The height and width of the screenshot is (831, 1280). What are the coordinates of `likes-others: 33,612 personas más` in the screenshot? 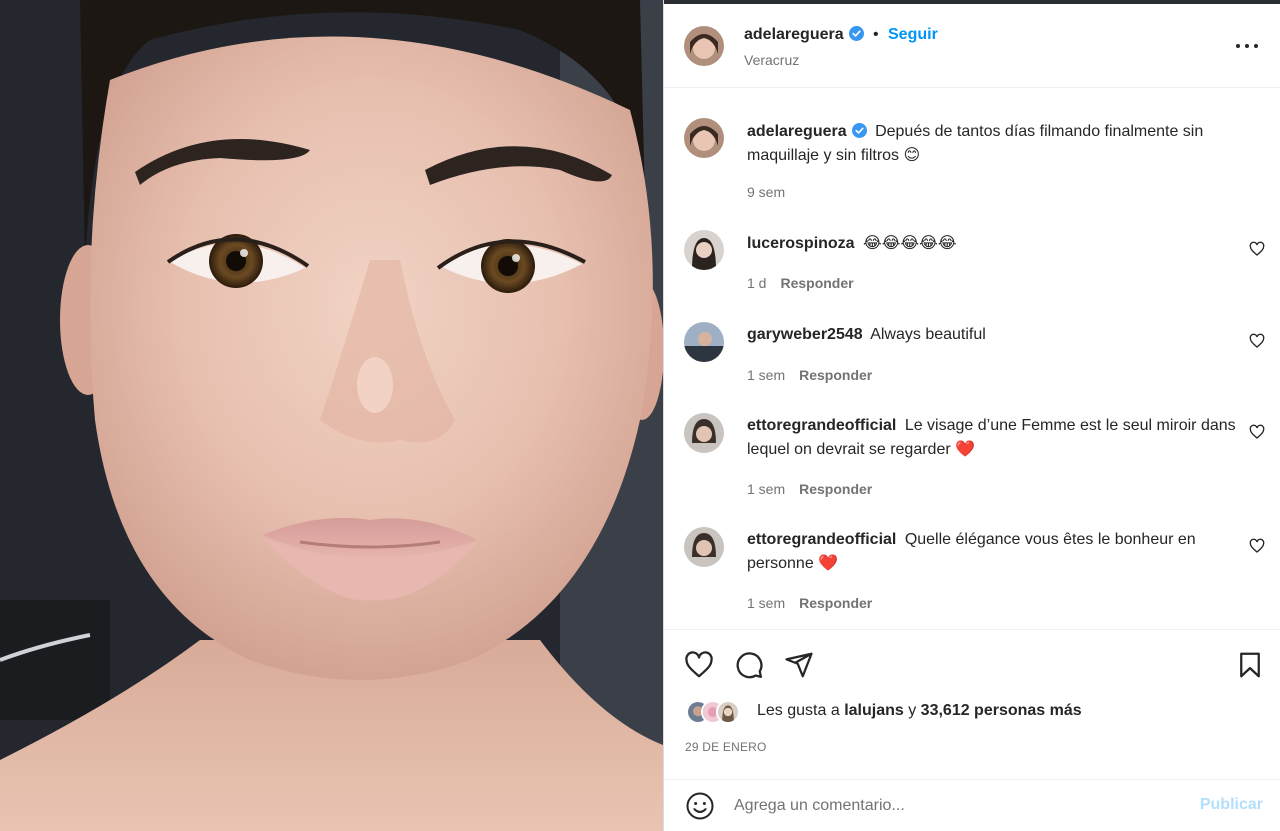 It's located at (1001, 710).